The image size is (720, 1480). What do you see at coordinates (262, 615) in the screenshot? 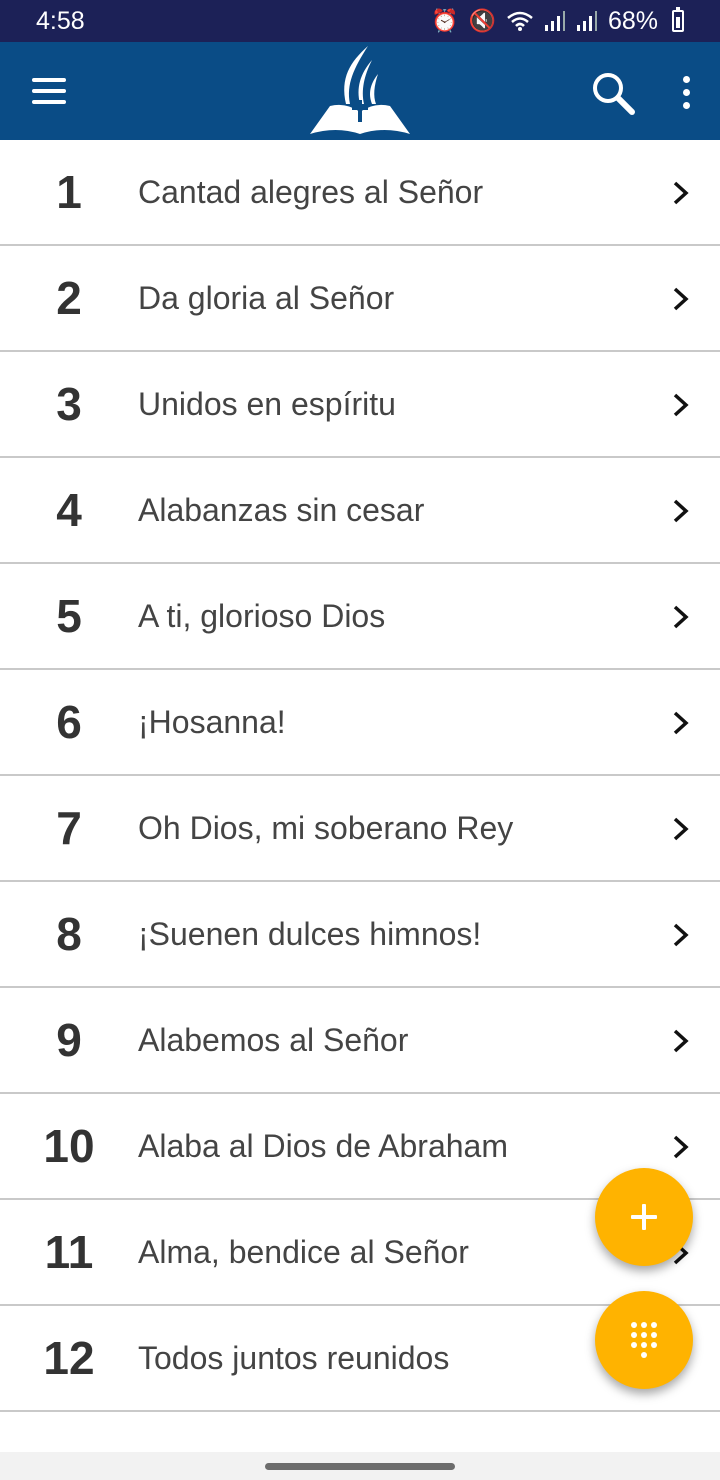
I see `hymn-title: A ti, glorioso Dios` at bounding box center [262, 615].